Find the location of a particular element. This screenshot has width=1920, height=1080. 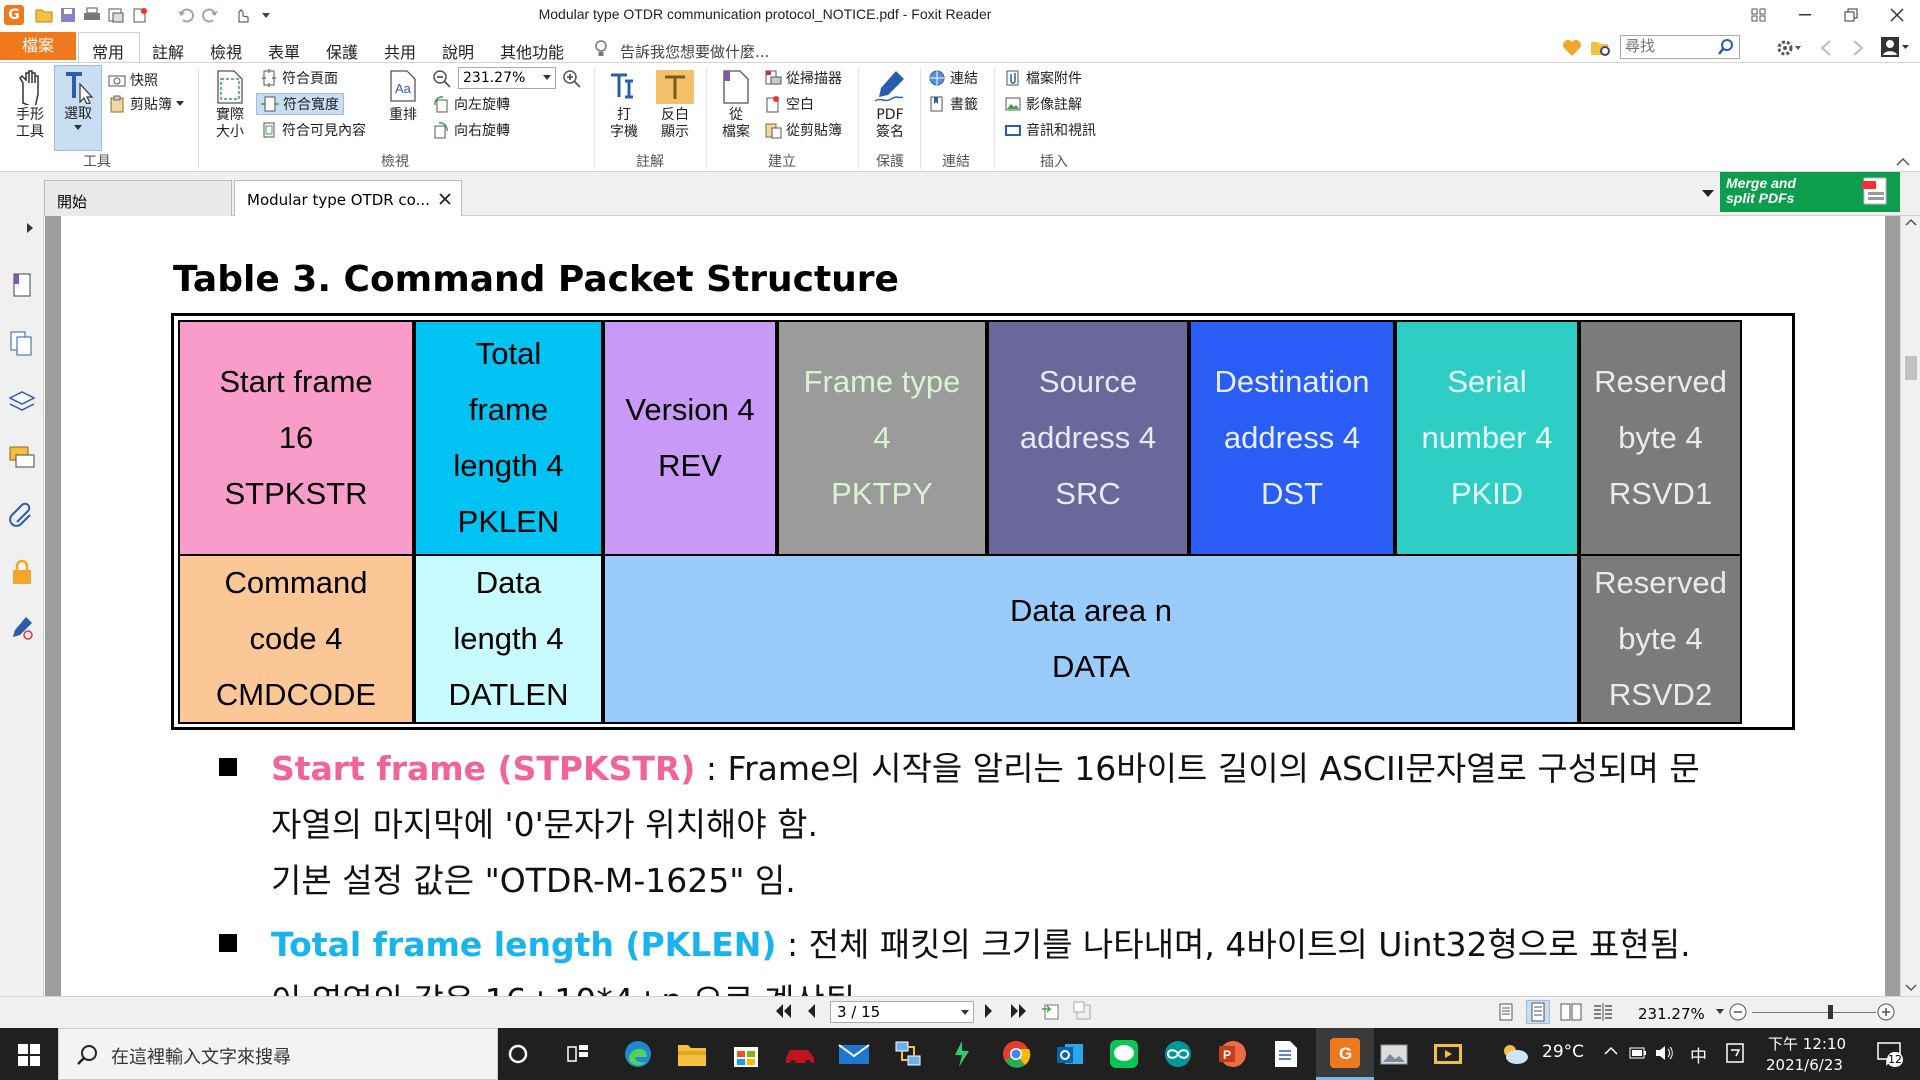

weather-cloud-icon is located at coordinates (1515, 1054).